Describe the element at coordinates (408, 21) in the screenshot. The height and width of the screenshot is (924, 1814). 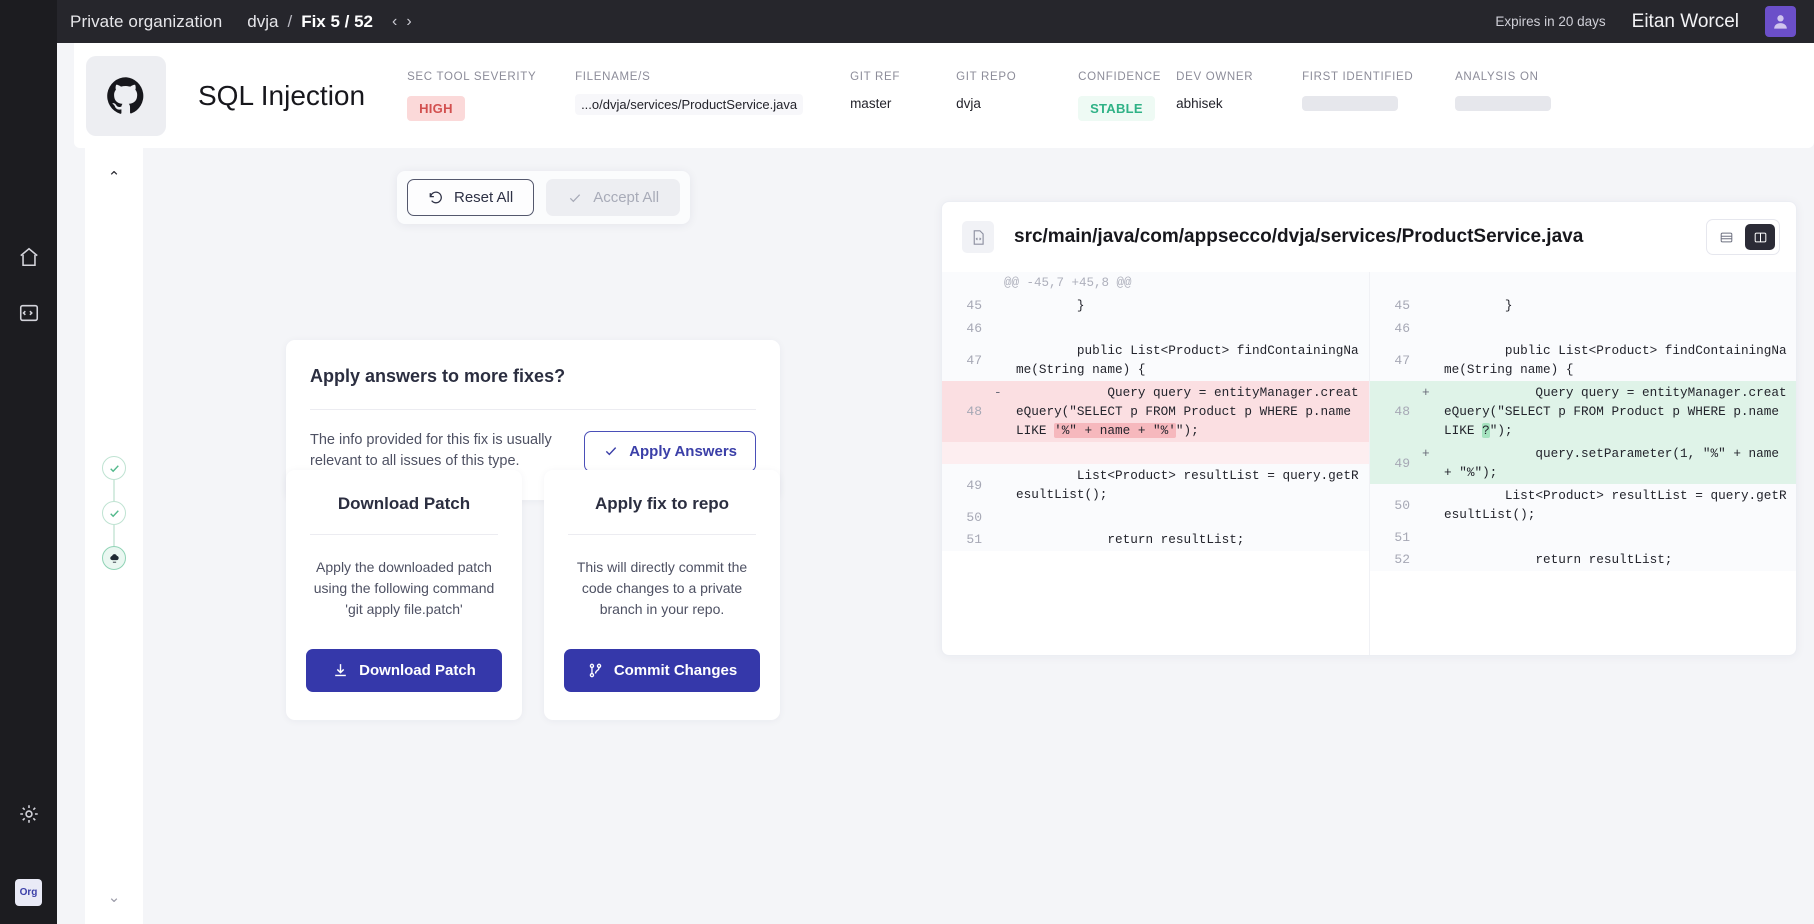
I see `next-fix-icon: ›` at that location.